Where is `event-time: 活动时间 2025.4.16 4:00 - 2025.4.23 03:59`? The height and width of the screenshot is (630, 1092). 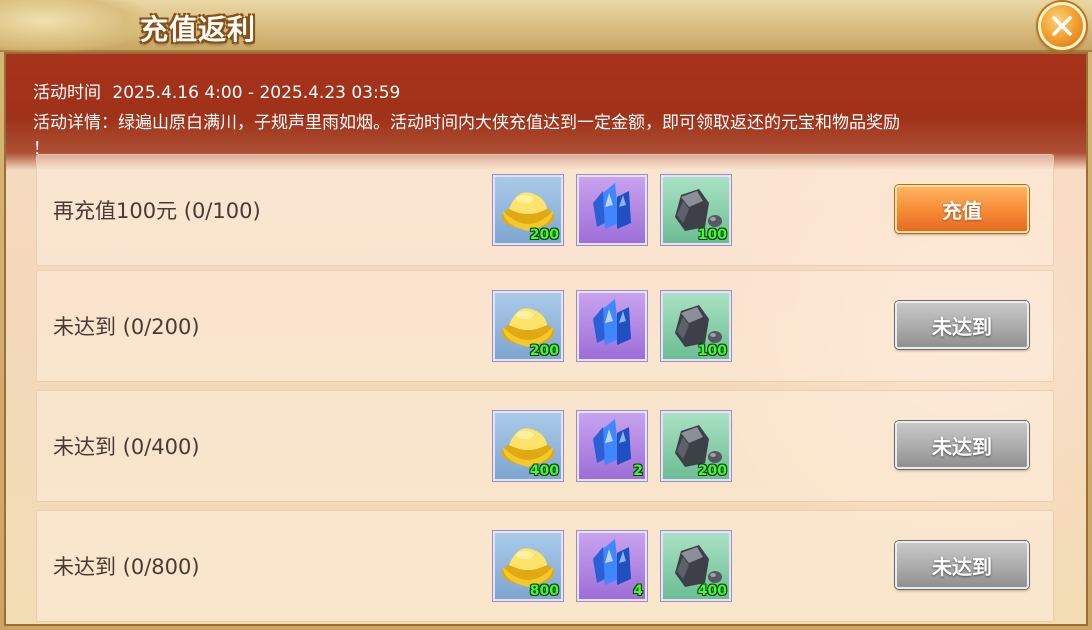
event-time: 活动时间 2025.4.16 4:00 - 2025.4.23 03:59 is located at coordinates (216, 90).